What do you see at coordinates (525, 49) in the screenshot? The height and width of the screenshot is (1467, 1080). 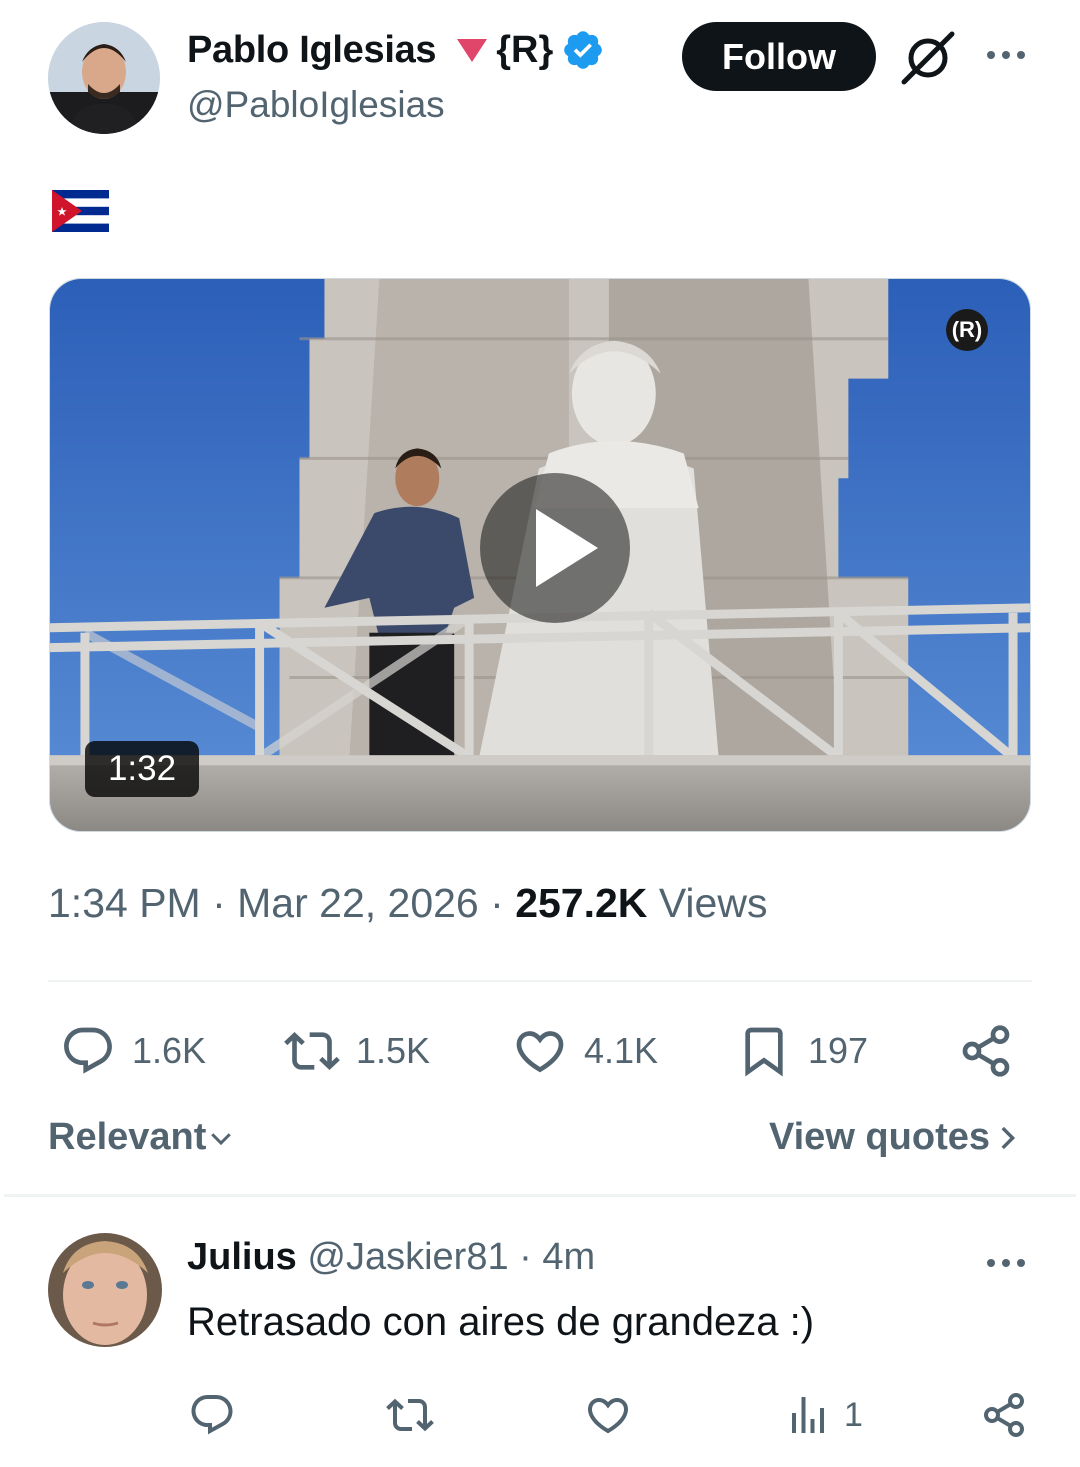 I see `author-name-suffix: {R}` at bounding box center [525, 49].